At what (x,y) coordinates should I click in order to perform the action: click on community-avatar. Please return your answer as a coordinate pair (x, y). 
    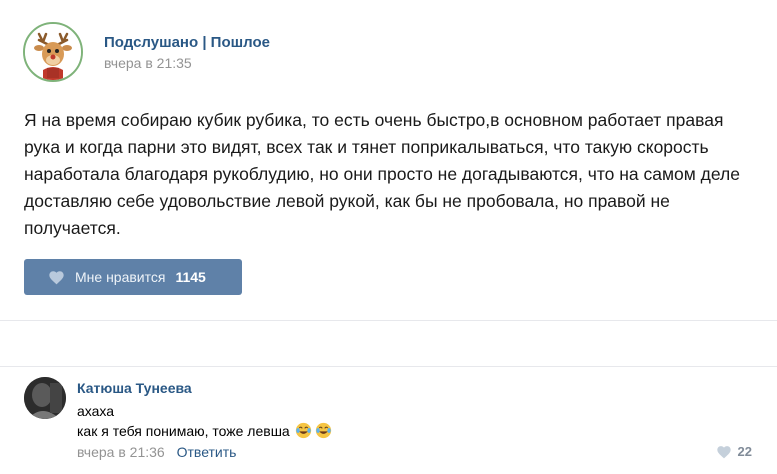
    Looking at the image, I should click on (53, 52).